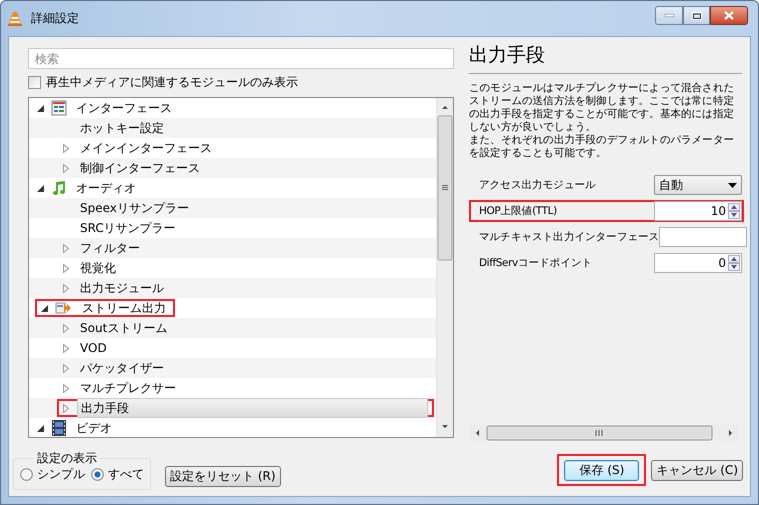  What do you see at coordinates (128, 388) in the screenshot?
I see `tree-item: マルチプレクサー` at bounding box center [128, 388].